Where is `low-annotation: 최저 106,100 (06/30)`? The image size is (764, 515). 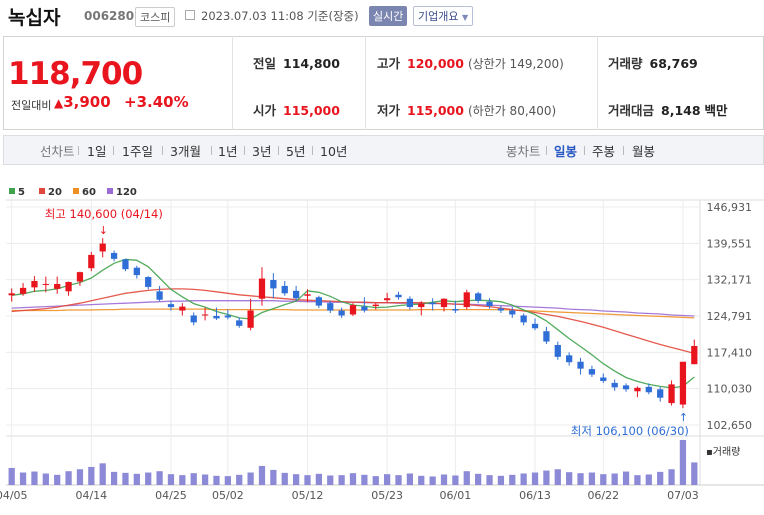
low-annotation: 최저 106,100 (06/30) is located at coordinates (630, 431).